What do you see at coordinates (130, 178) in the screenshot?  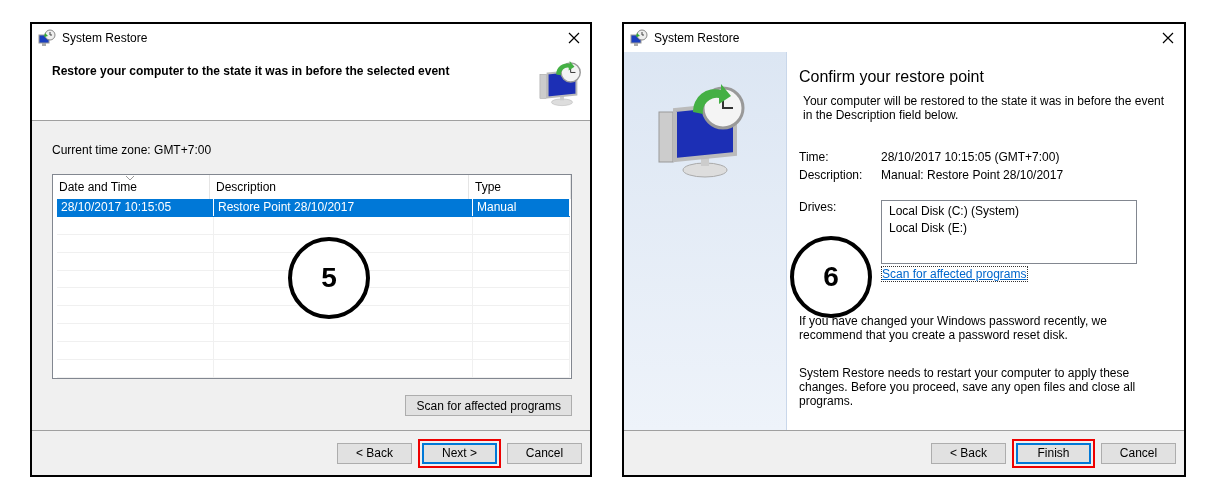 I see `sort-caret-icon` at bounding box center [130, 178].